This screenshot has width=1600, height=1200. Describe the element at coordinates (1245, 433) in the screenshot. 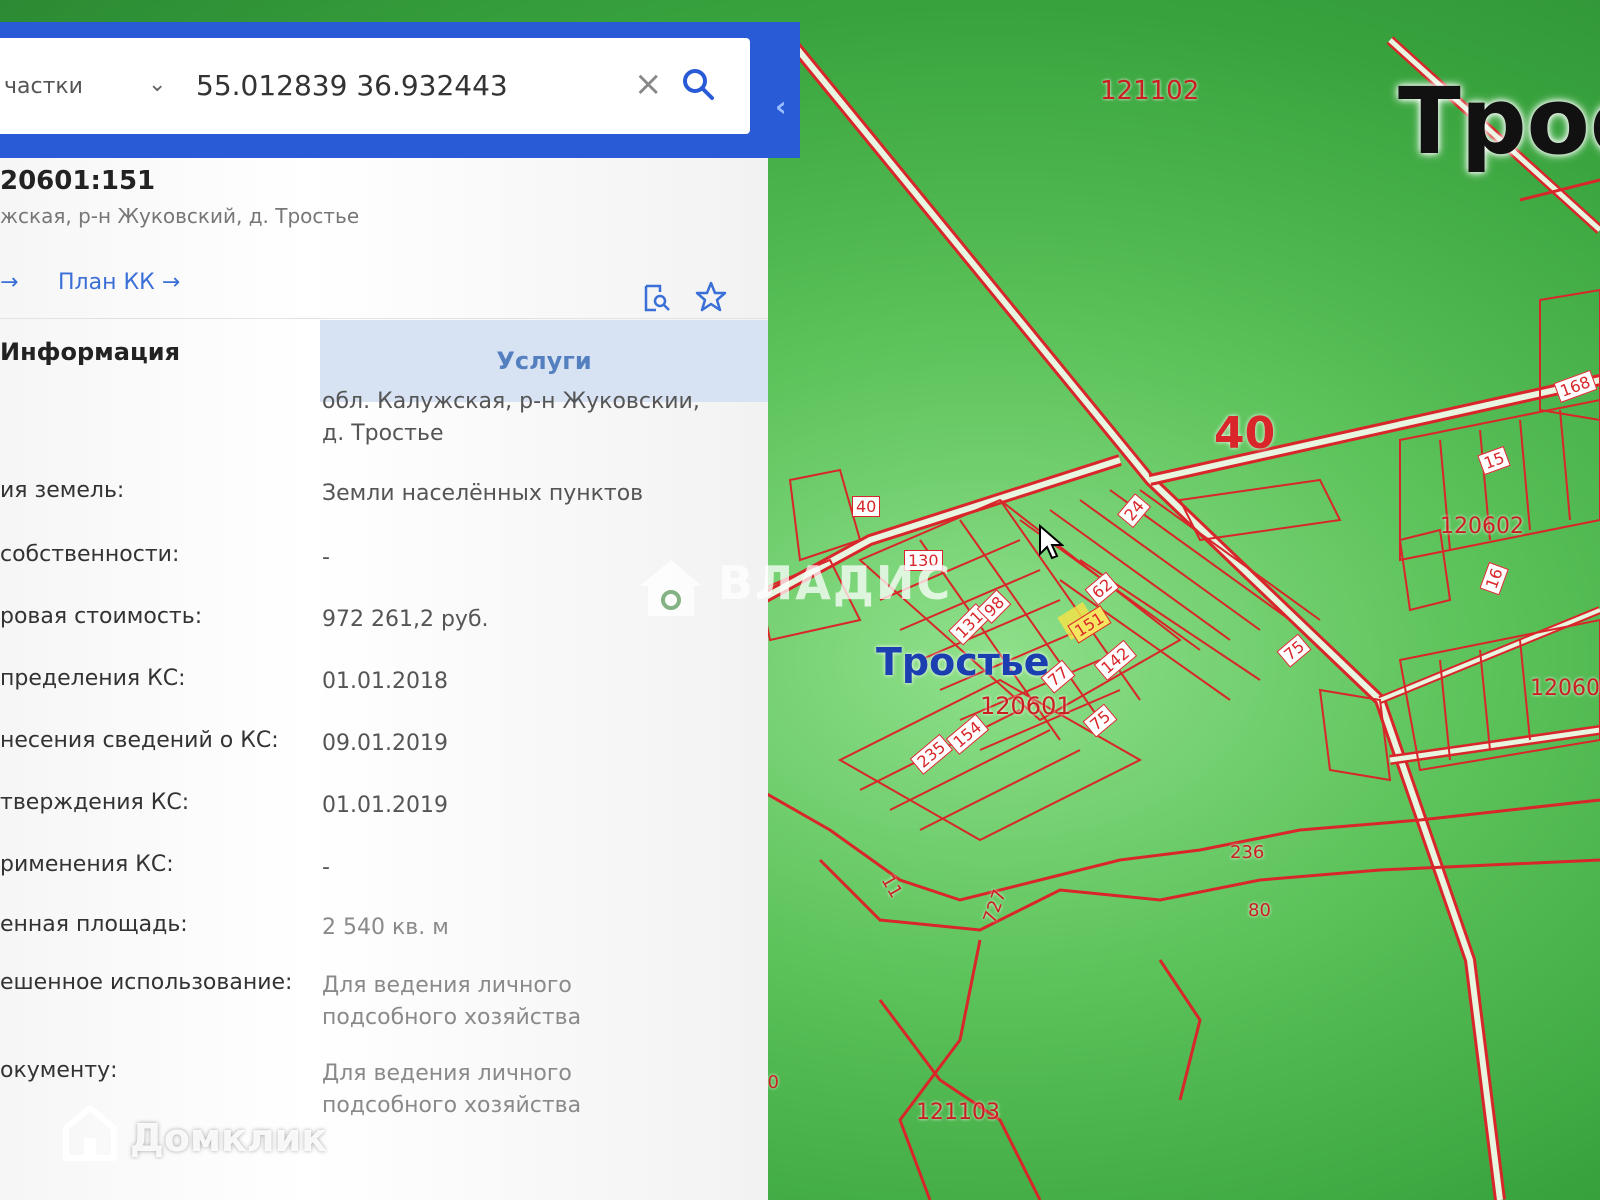

I see `road-number-label: 40` at that location.